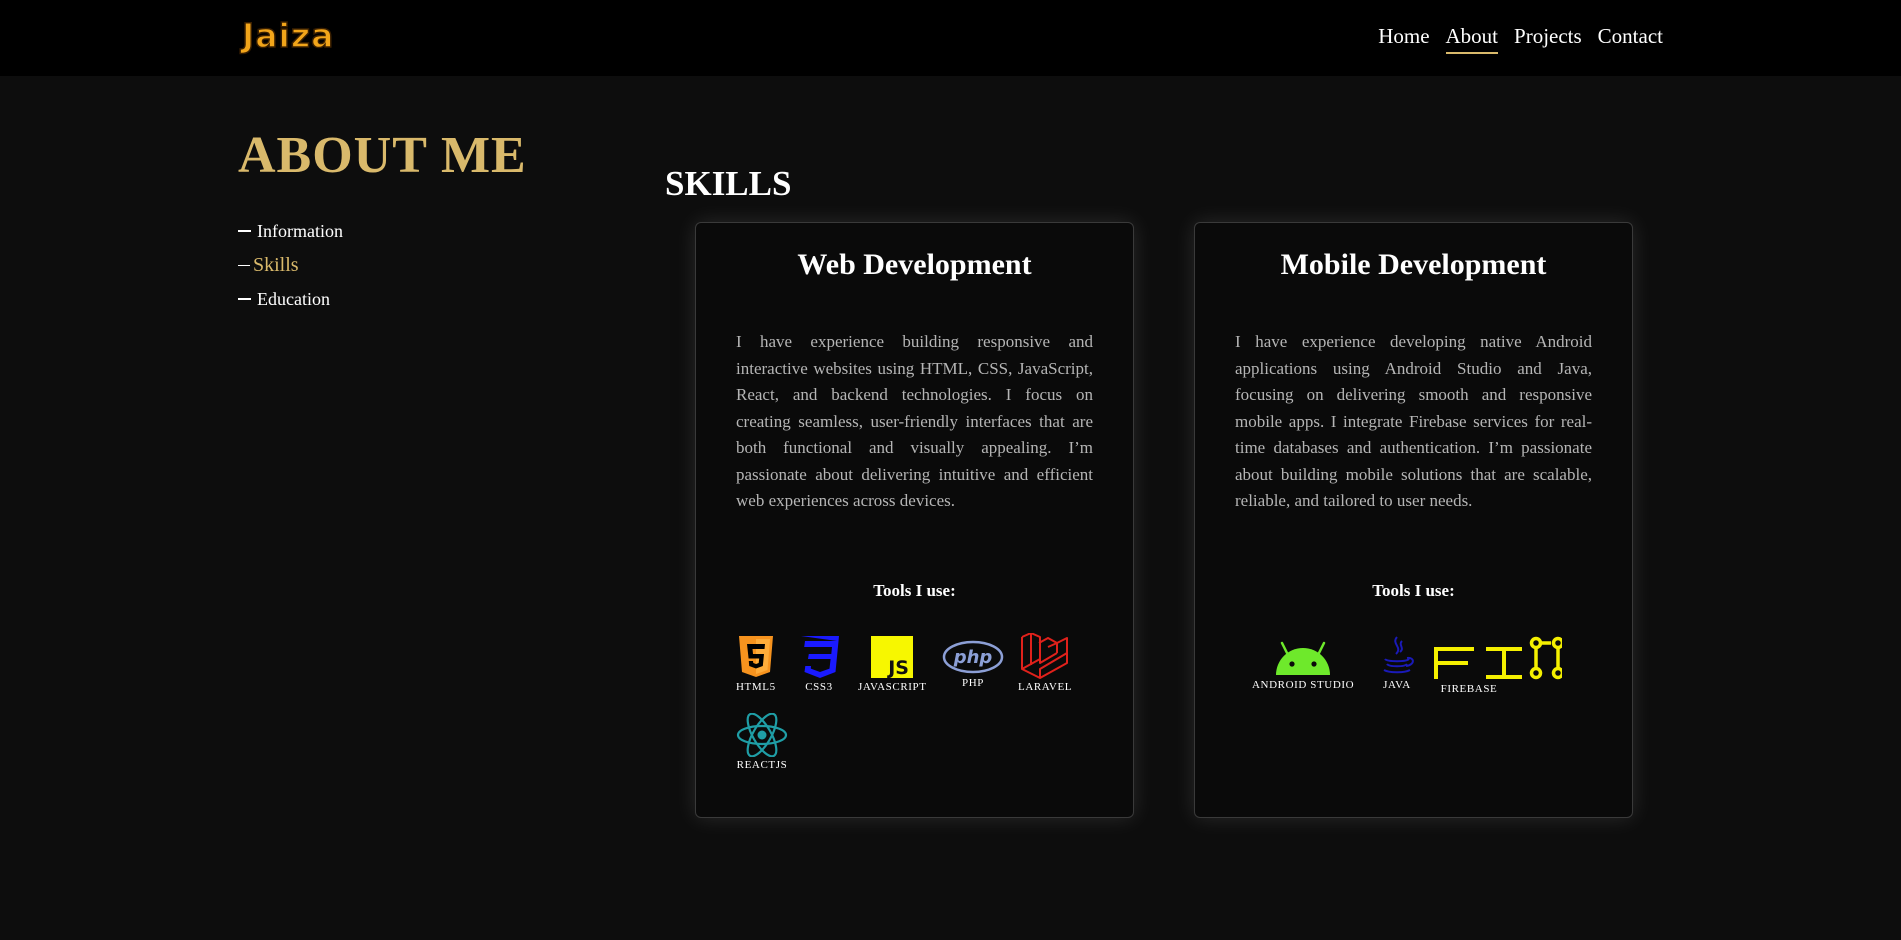  I want to click on skills-heading: SKILLS, so click(728, 183).